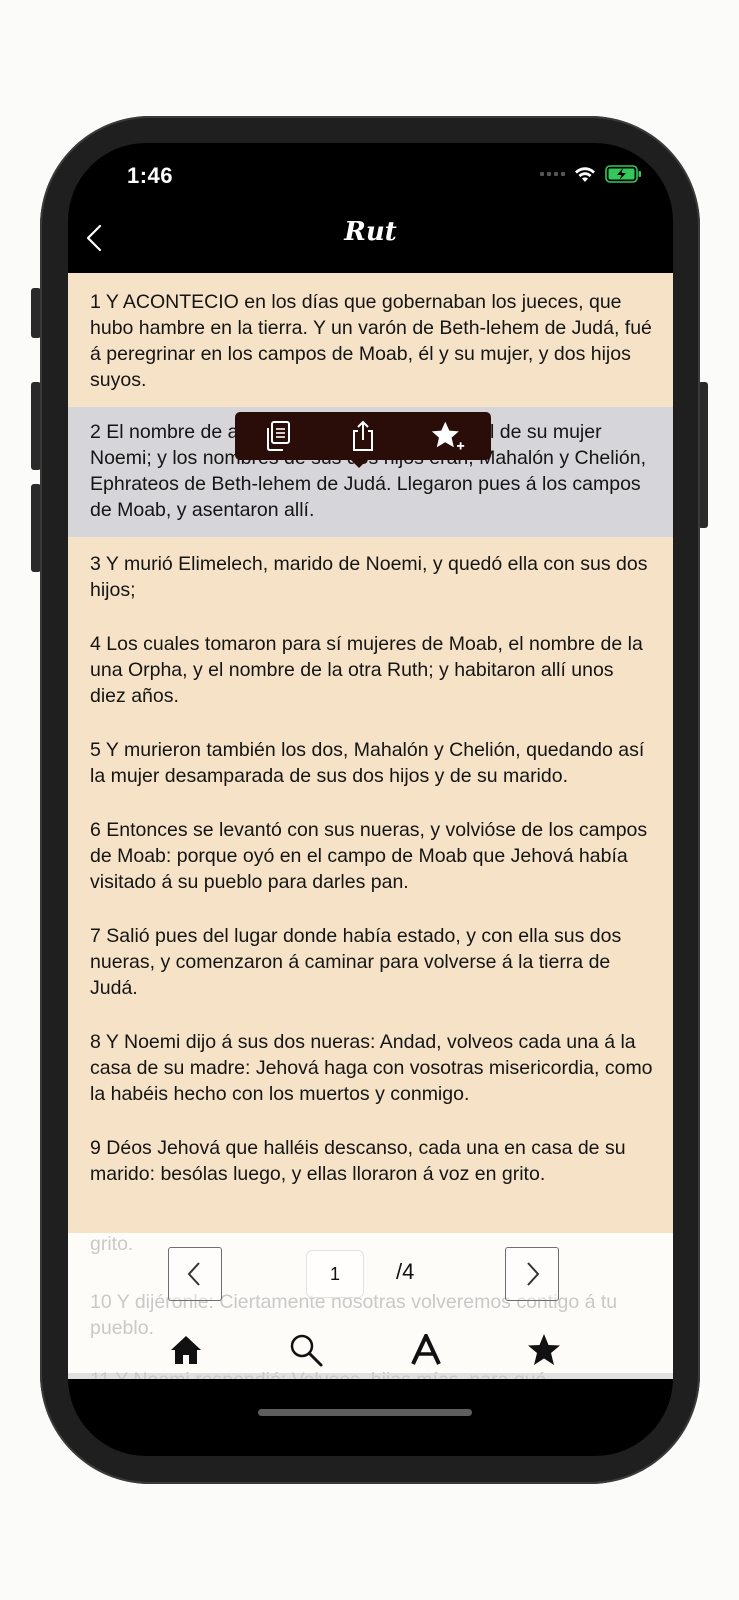 This screenshot has width=739, height=1600. What do you see at coordinates (405, 1271) in the screenshot?
I see `page-total: /4` at bounding box center [405, 1271].